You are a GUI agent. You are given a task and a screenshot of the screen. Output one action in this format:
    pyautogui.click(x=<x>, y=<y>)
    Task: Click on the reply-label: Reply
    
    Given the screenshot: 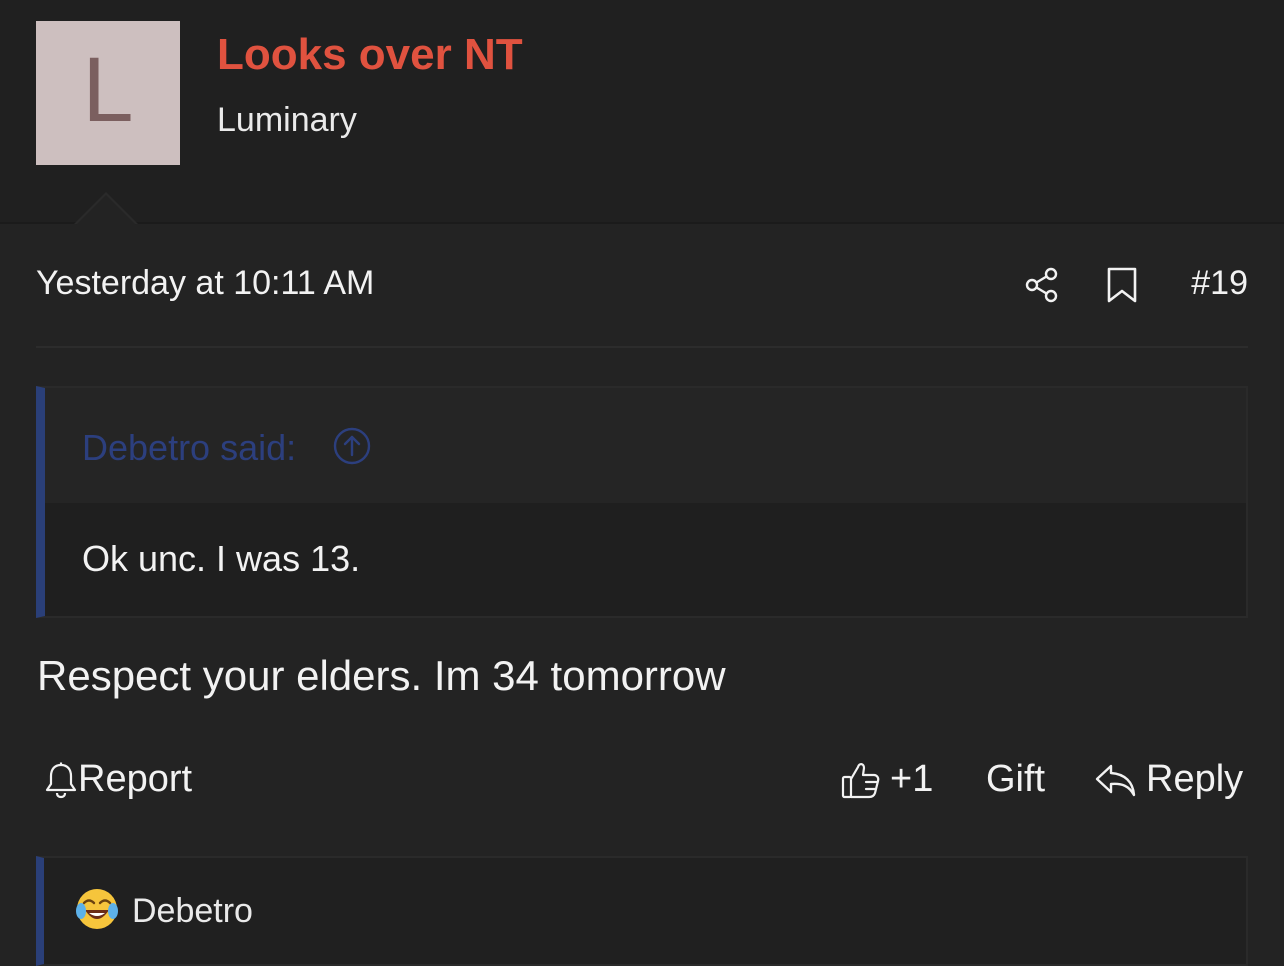 What is the action you would take?
    pyautogui.click(x=1195, y=779)
    